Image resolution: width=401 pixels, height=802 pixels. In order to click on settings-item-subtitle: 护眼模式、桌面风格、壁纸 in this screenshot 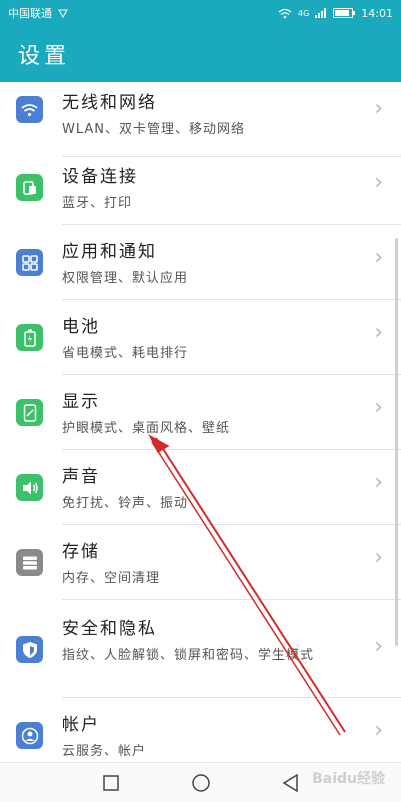, I will do `click(146, 428)`.